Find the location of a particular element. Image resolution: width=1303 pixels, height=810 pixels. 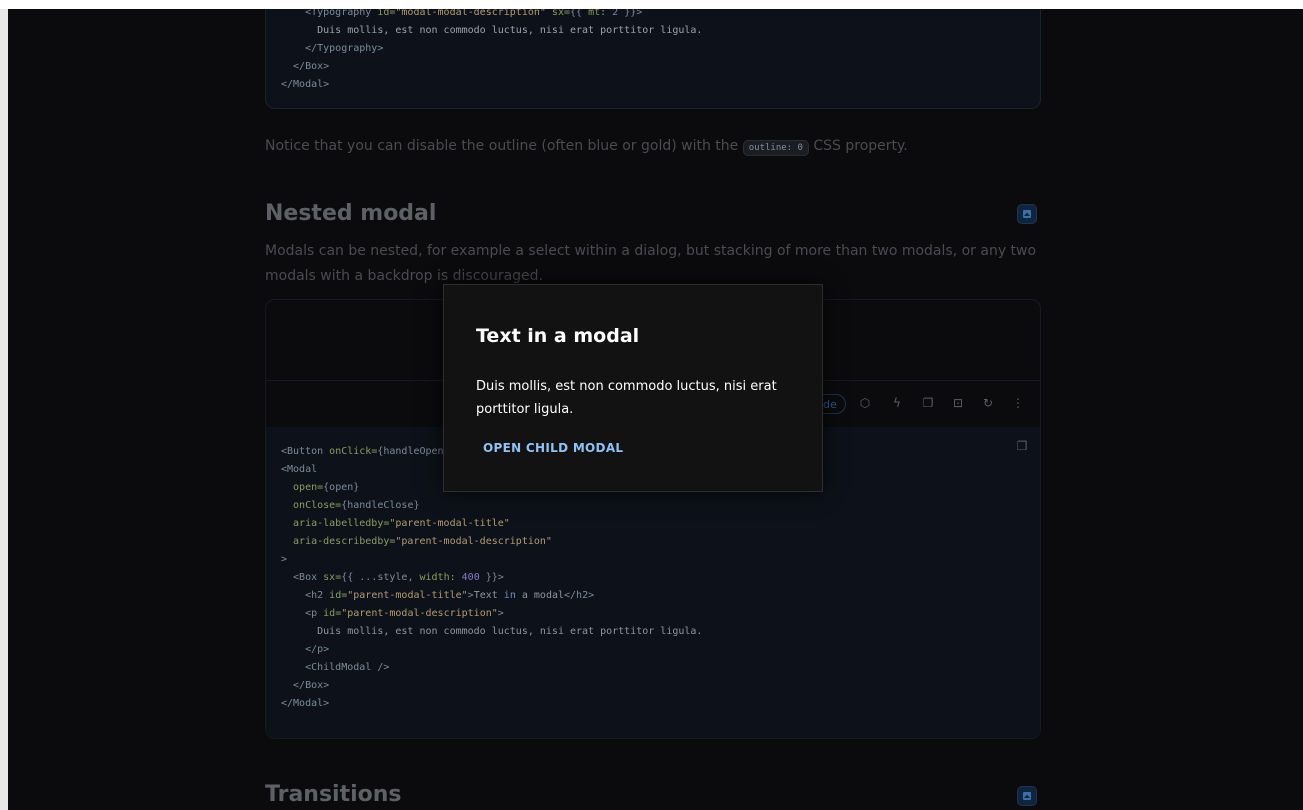

code-token: <p is located at coordinates (302, 613).